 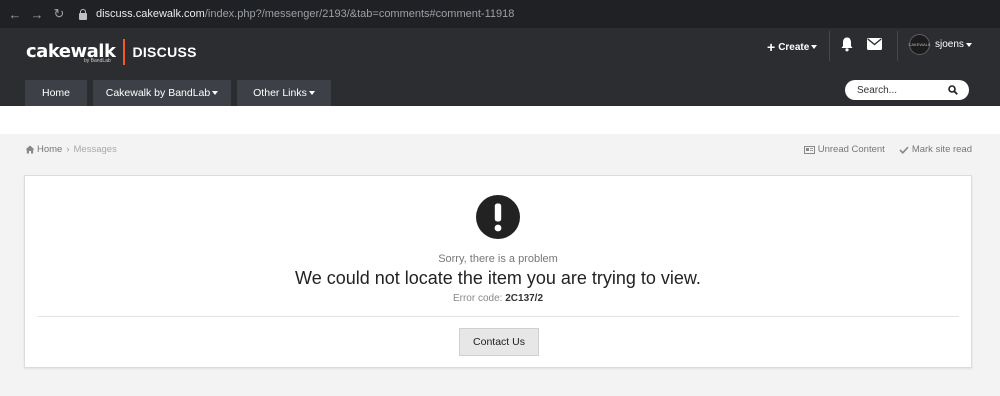 I want to click on page-actions: Unread Content Mark site read, so click(x=887, y=149).